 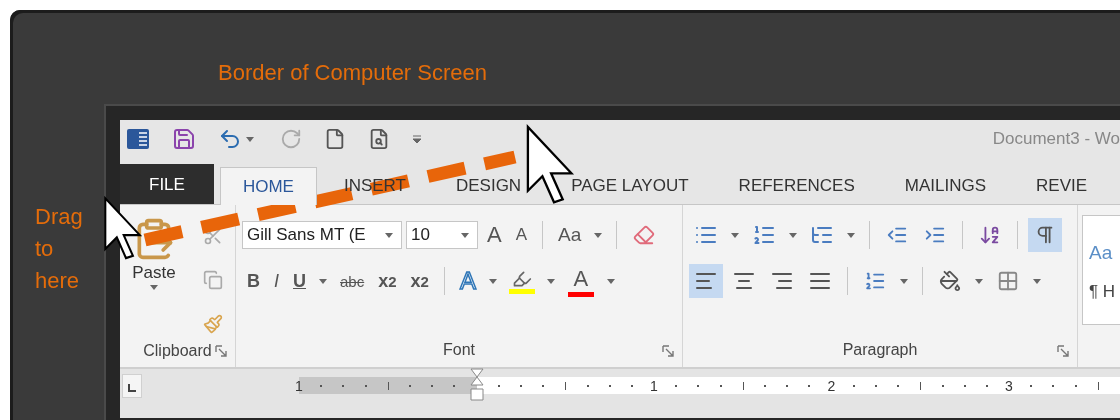 I want to click on new-document-icon, so click(x=335, y=139).